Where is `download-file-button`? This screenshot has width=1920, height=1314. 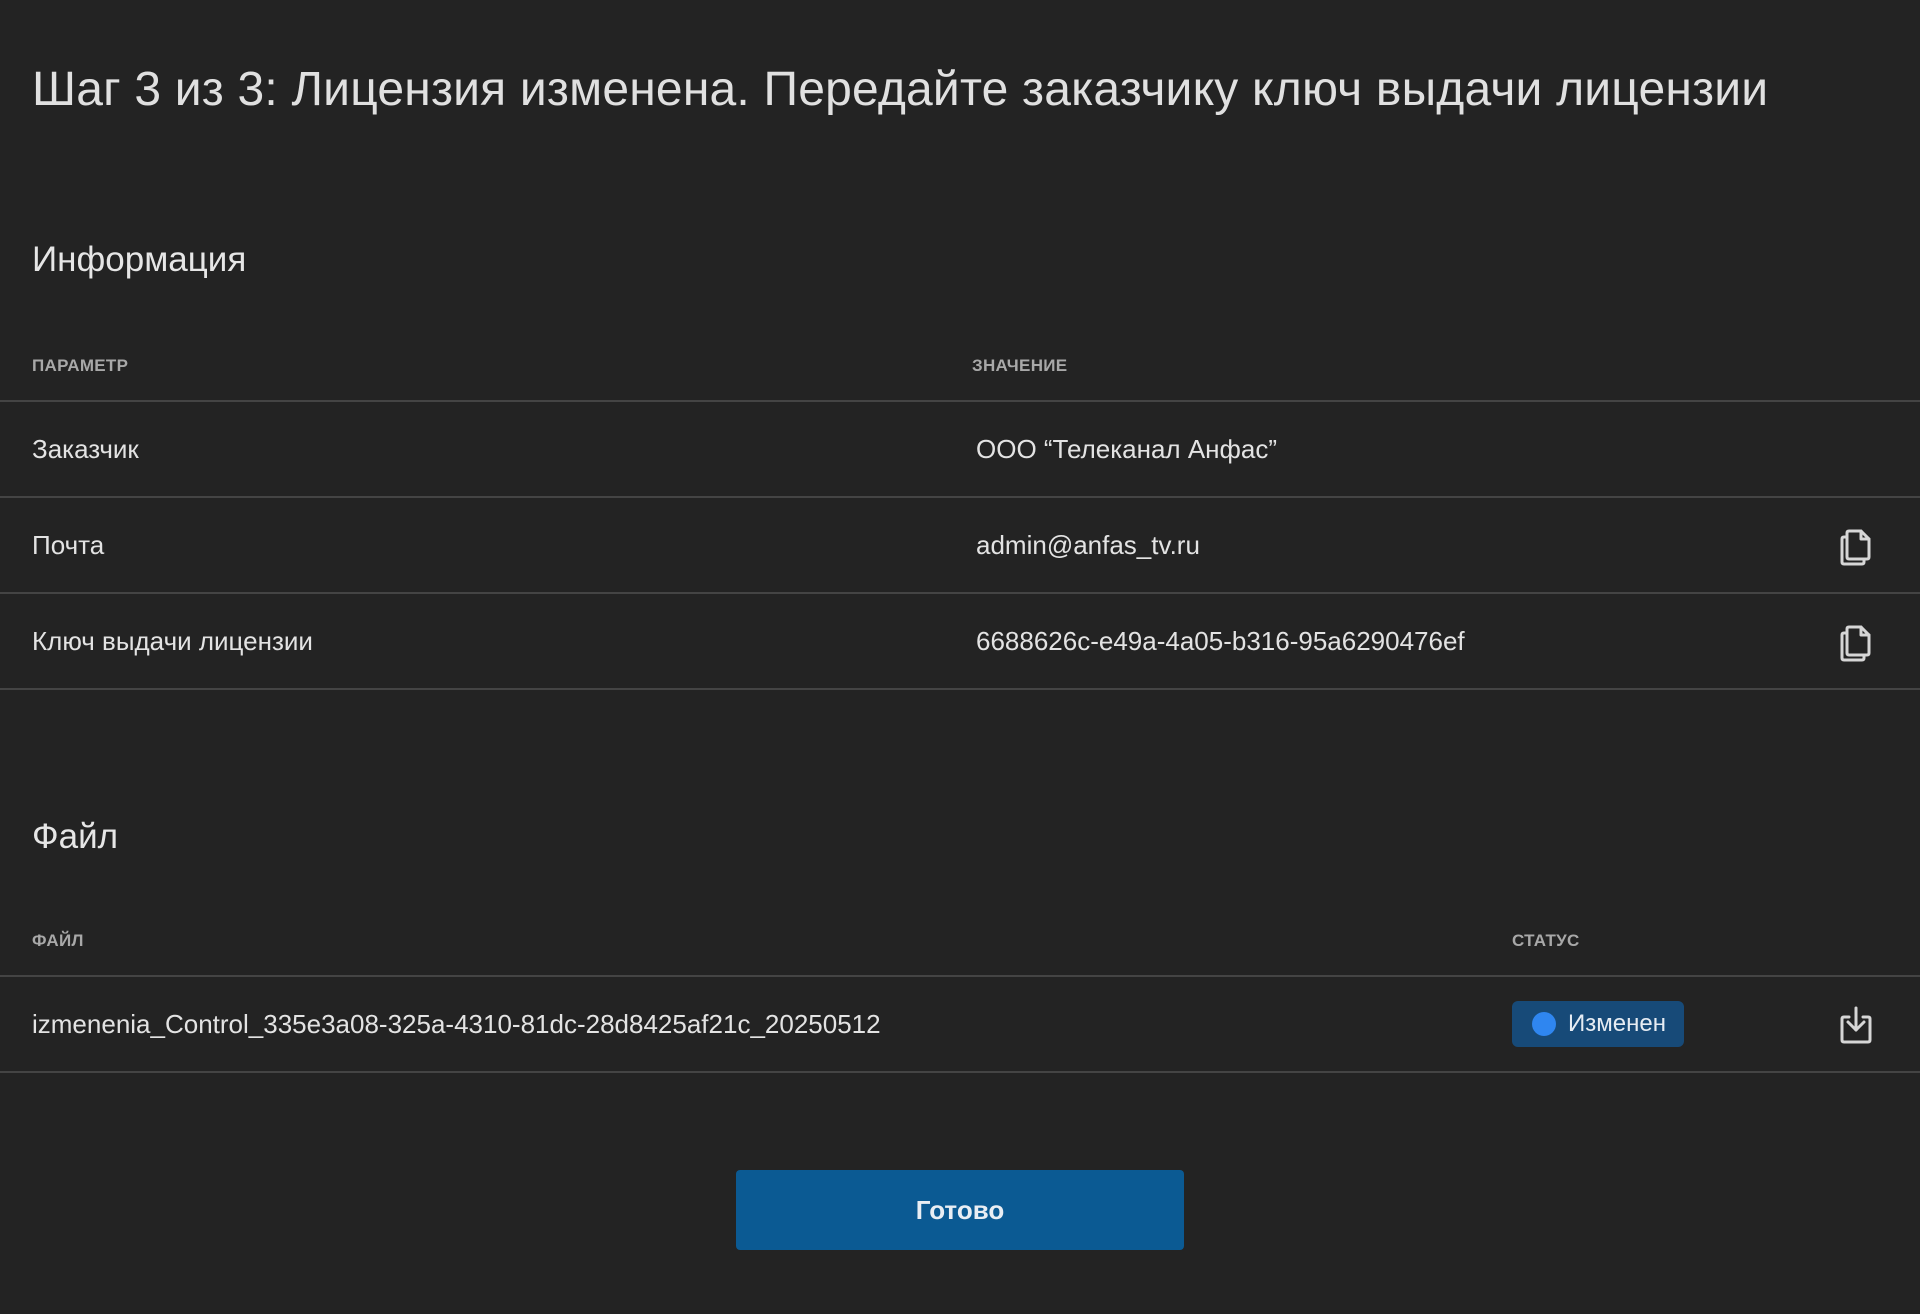 download-file-button is located at coordinates (1856, 1025).